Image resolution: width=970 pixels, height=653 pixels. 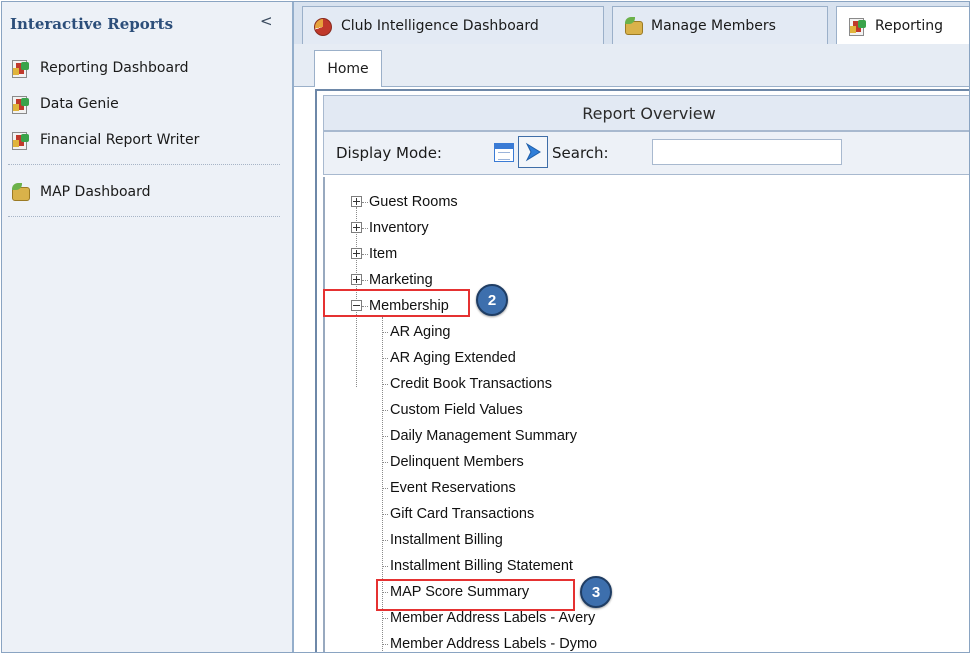 I want to click on sidebar-item-label: MAP Dashboard, so click(x=95, y=192).